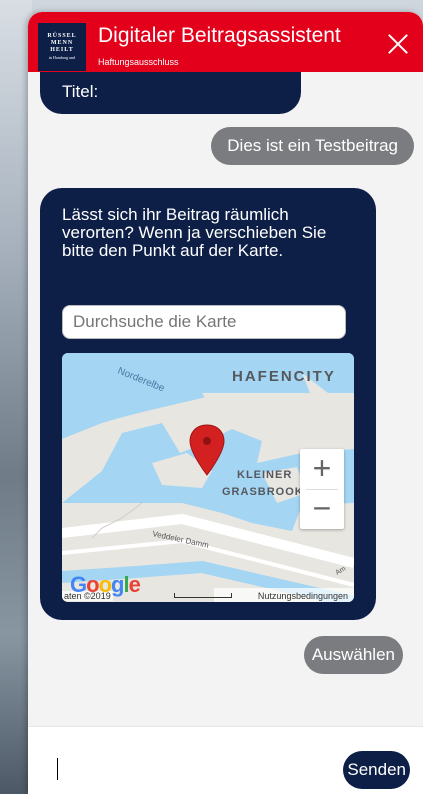  I want to click on chat-title: Digitaler Beitragsassistent, so click(219, 35).